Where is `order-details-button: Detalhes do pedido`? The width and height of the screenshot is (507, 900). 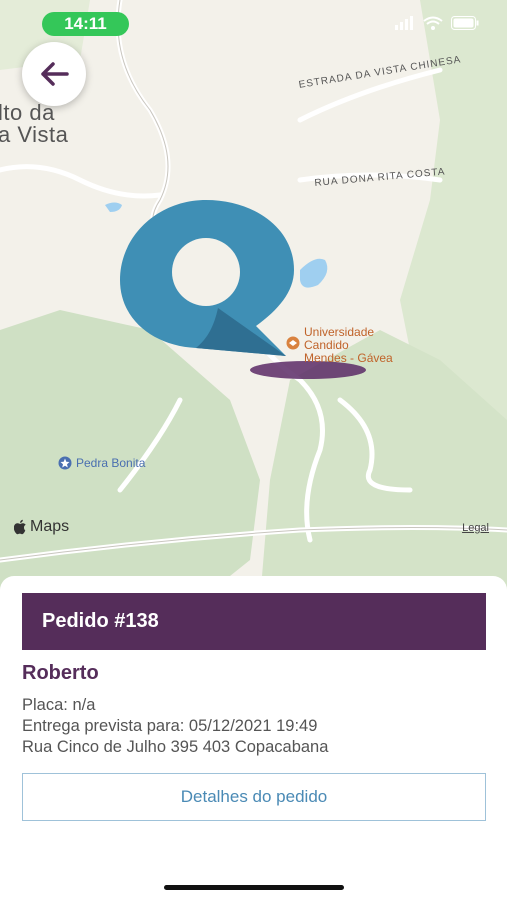
order-details-button: Detalhes do pedido is located at coordinates (254, 797).